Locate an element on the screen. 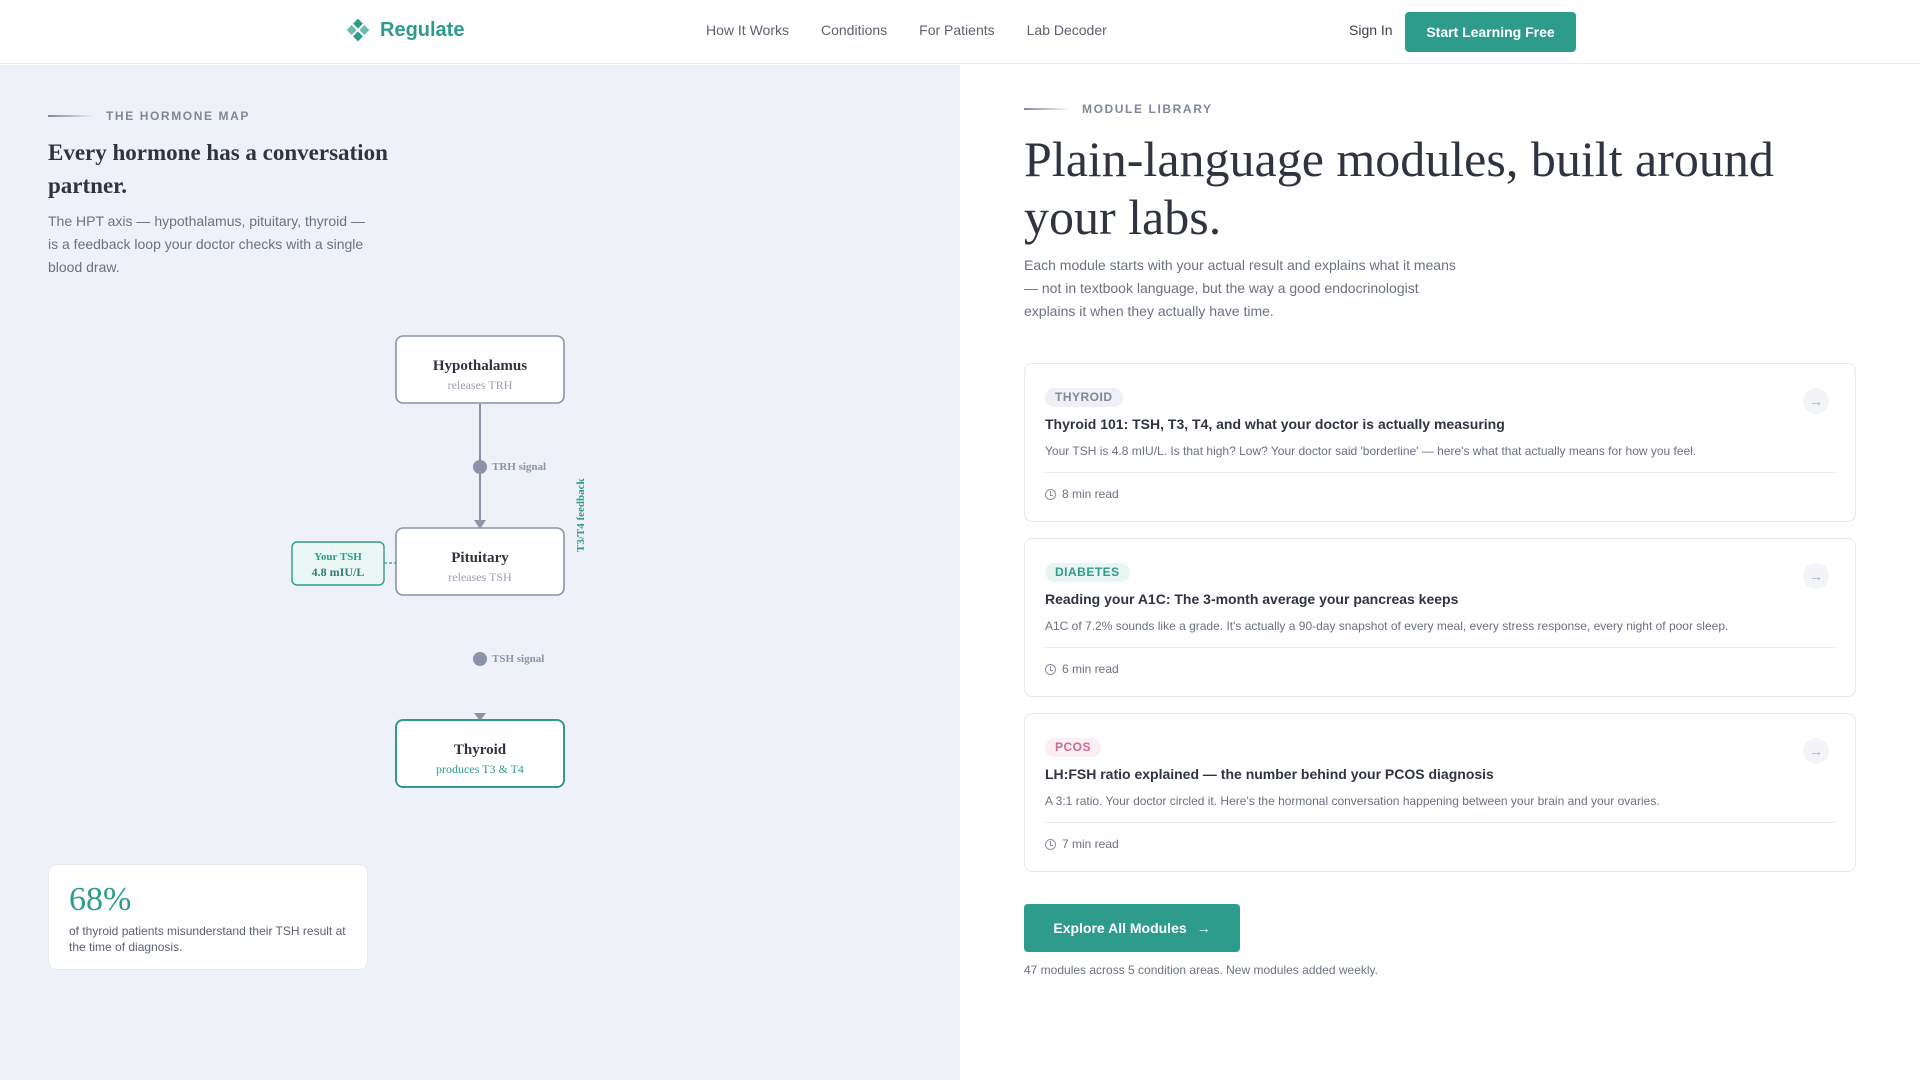  eyebrow-line is located at coordinates (1047, 109).